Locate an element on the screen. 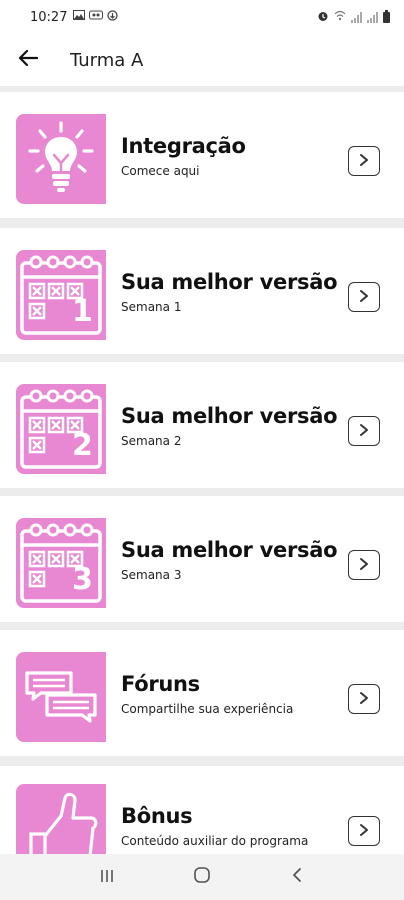 This screenshot has height=900, width=404. card-subtitle: Compartilhe sua experiência is located at coordinates (207, 709).